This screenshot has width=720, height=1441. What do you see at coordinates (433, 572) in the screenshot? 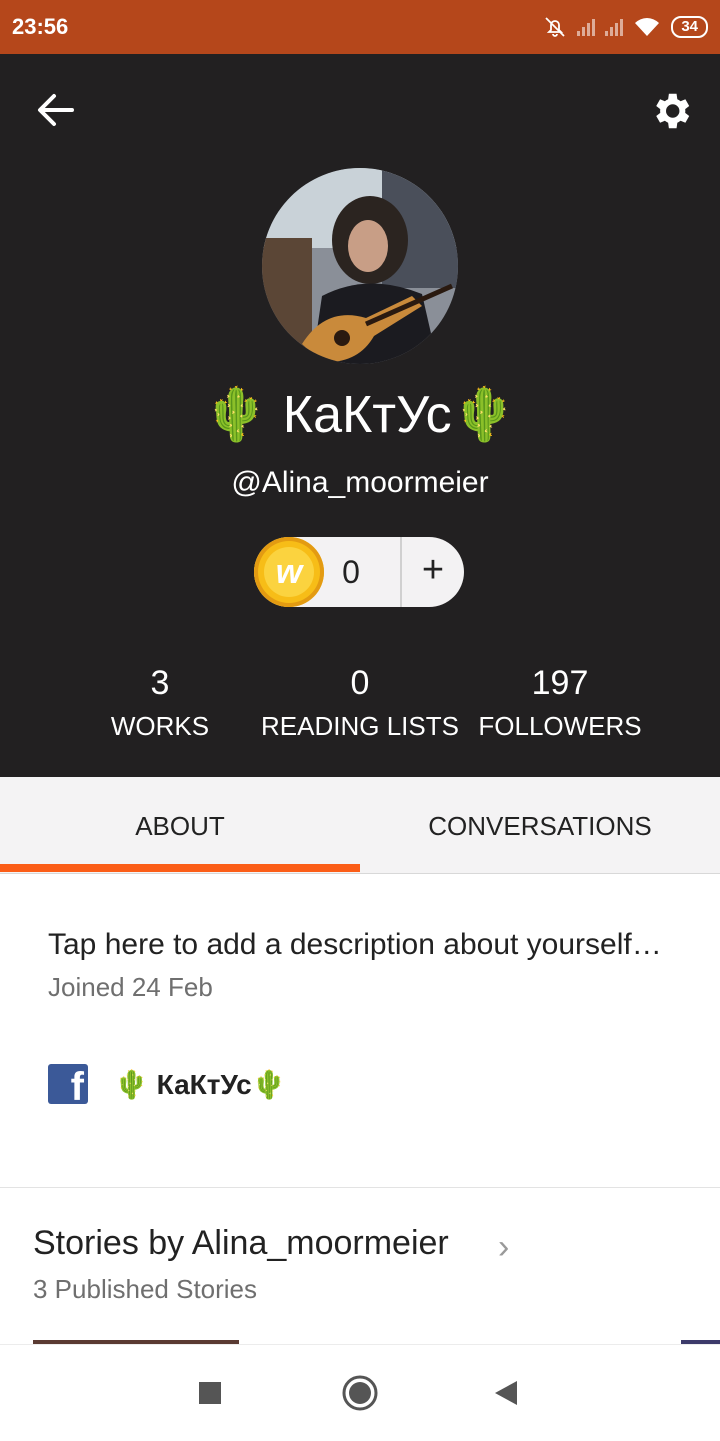
I see `buy-coins-button: +` at bounding box center [433, 572].